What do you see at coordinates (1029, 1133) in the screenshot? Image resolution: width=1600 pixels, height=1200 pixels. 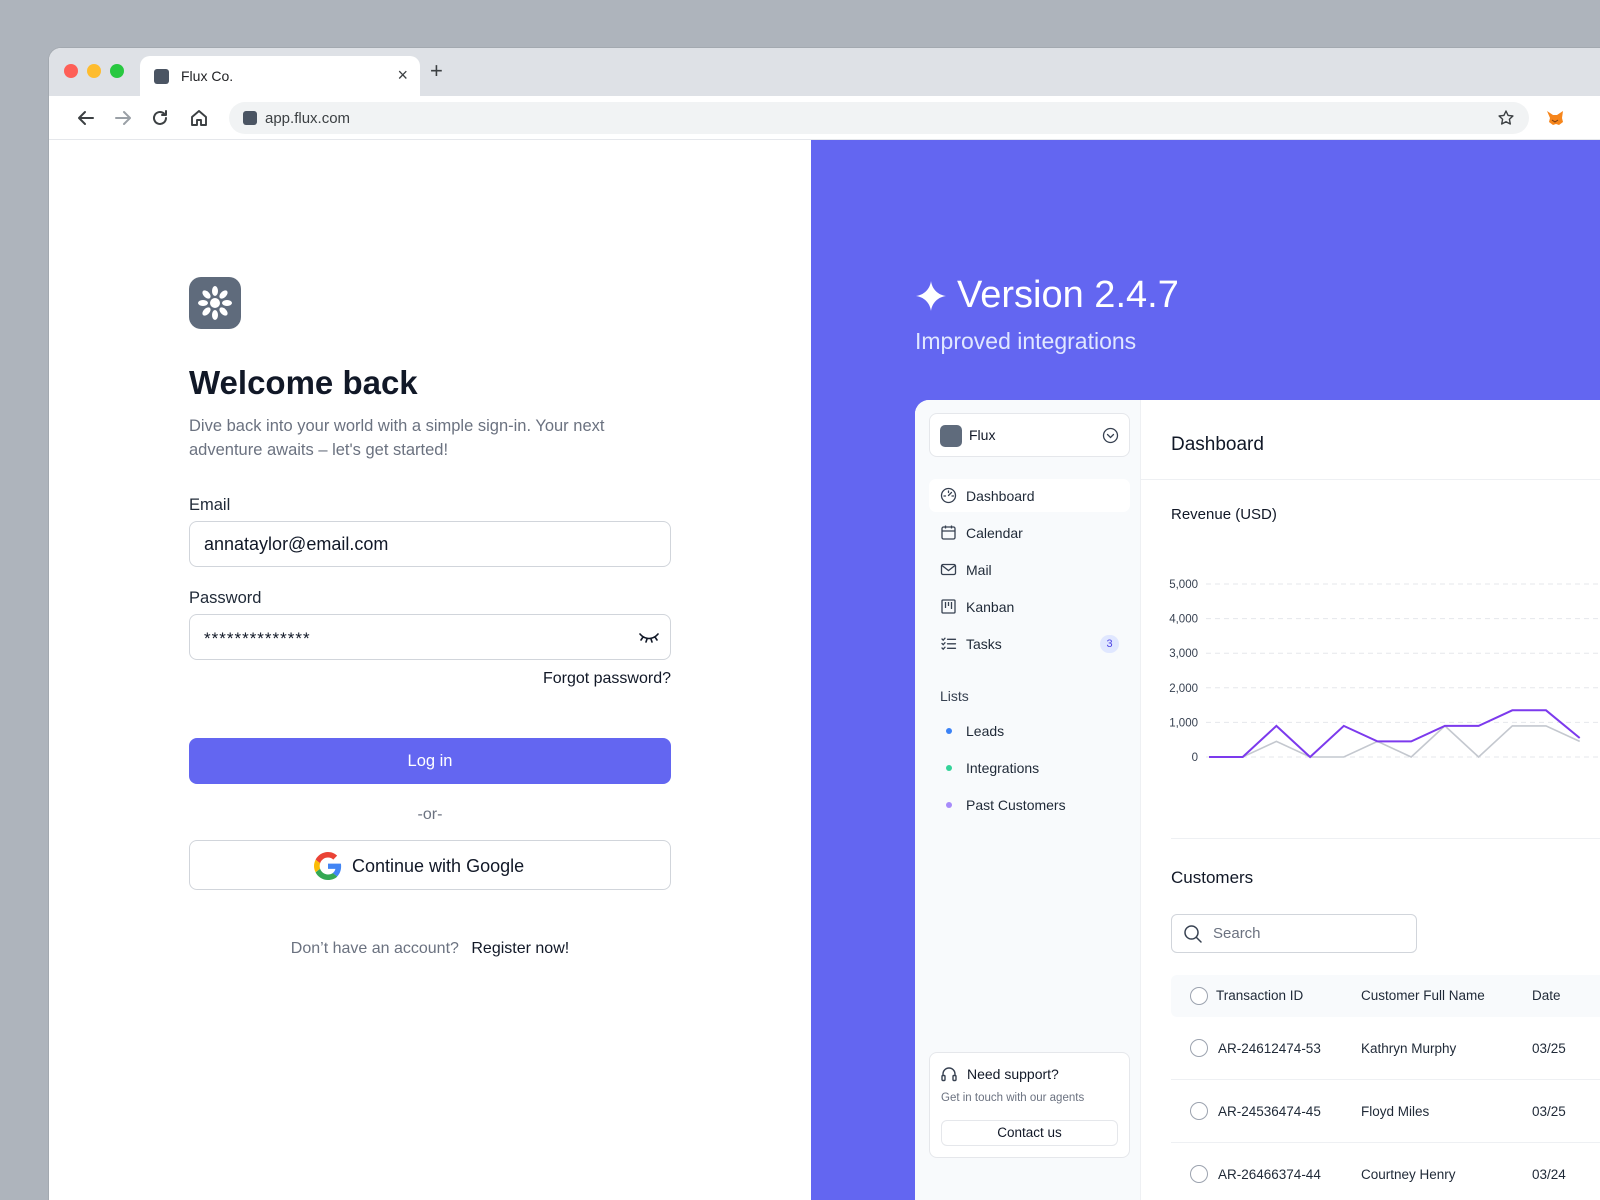 I see `contact-us-button: Contact us` at bounding box center [1029, 1133].